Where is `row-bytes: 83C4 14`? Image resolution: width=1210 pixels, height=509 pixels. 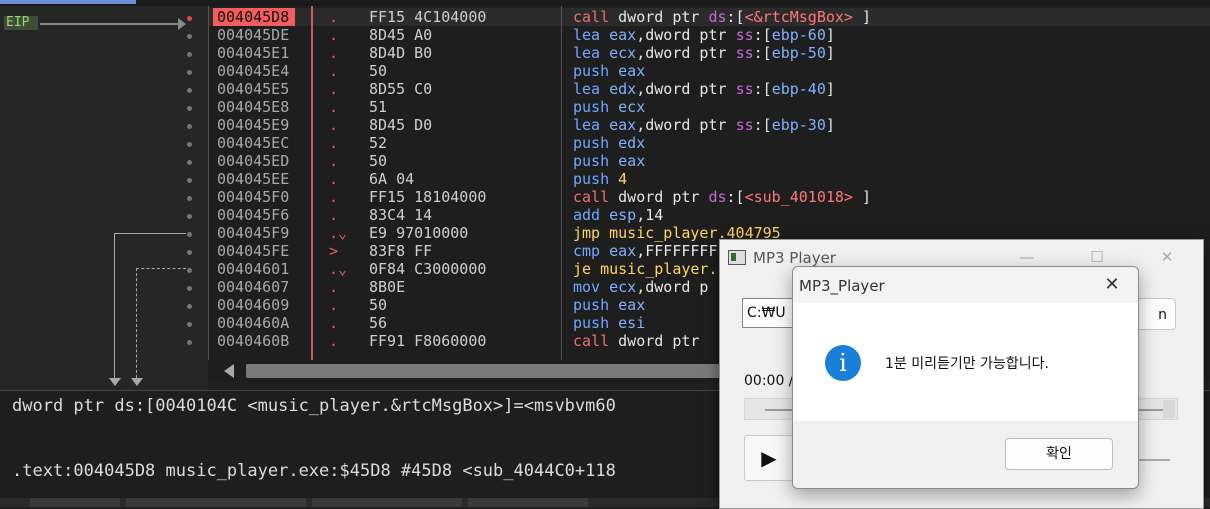 row-bytes: 83C4 14 is located at coordinates (401, 215).